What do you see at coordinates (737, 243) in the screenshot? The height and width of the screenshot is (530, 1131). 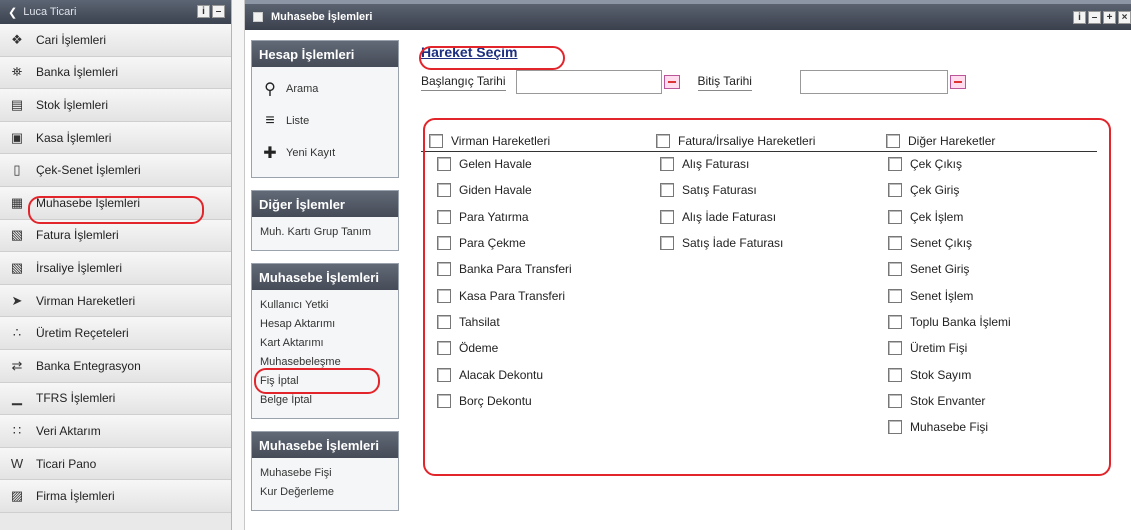 I see `checkbox-row: Satış İade Faturası` at bounding box center [737, 243].